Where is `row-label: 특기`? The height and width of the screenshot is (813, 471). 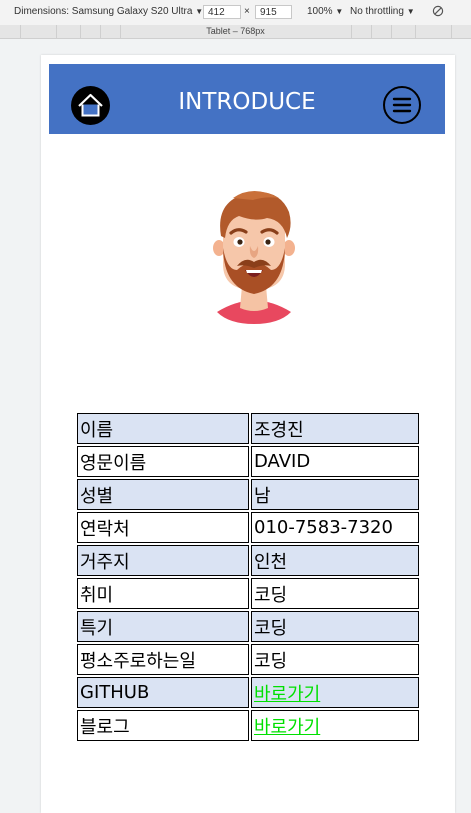
row-label: 특기 is located at coordinates (163, 626).